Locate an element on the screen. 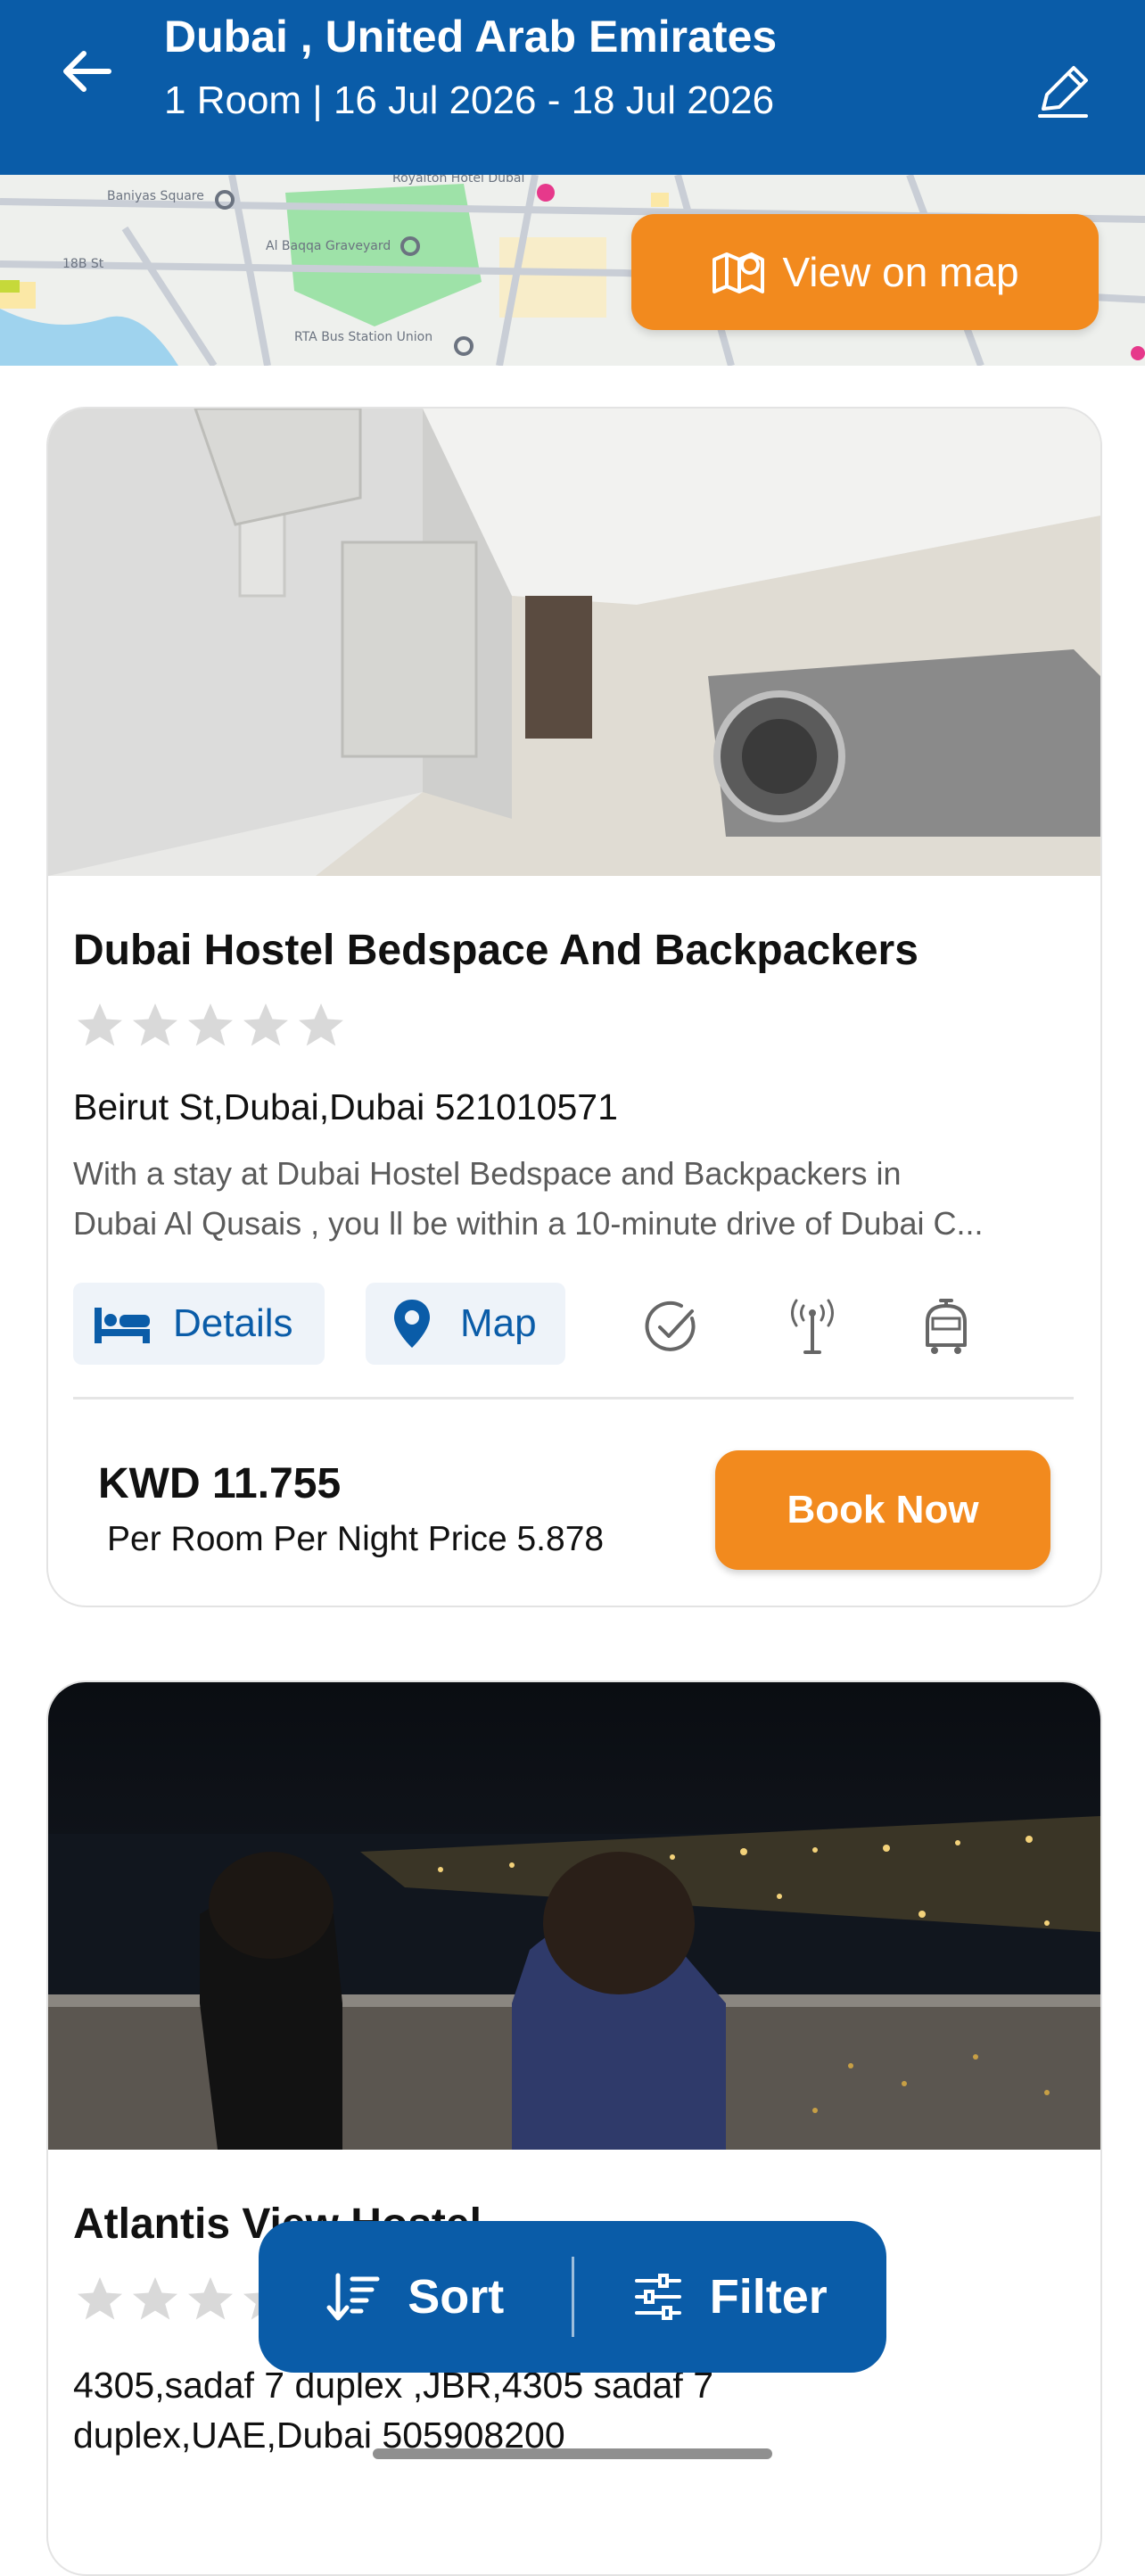 This screenshot has width=1145, height=2576. wifi-antenna-icon is located at coordinates (812, 1327).